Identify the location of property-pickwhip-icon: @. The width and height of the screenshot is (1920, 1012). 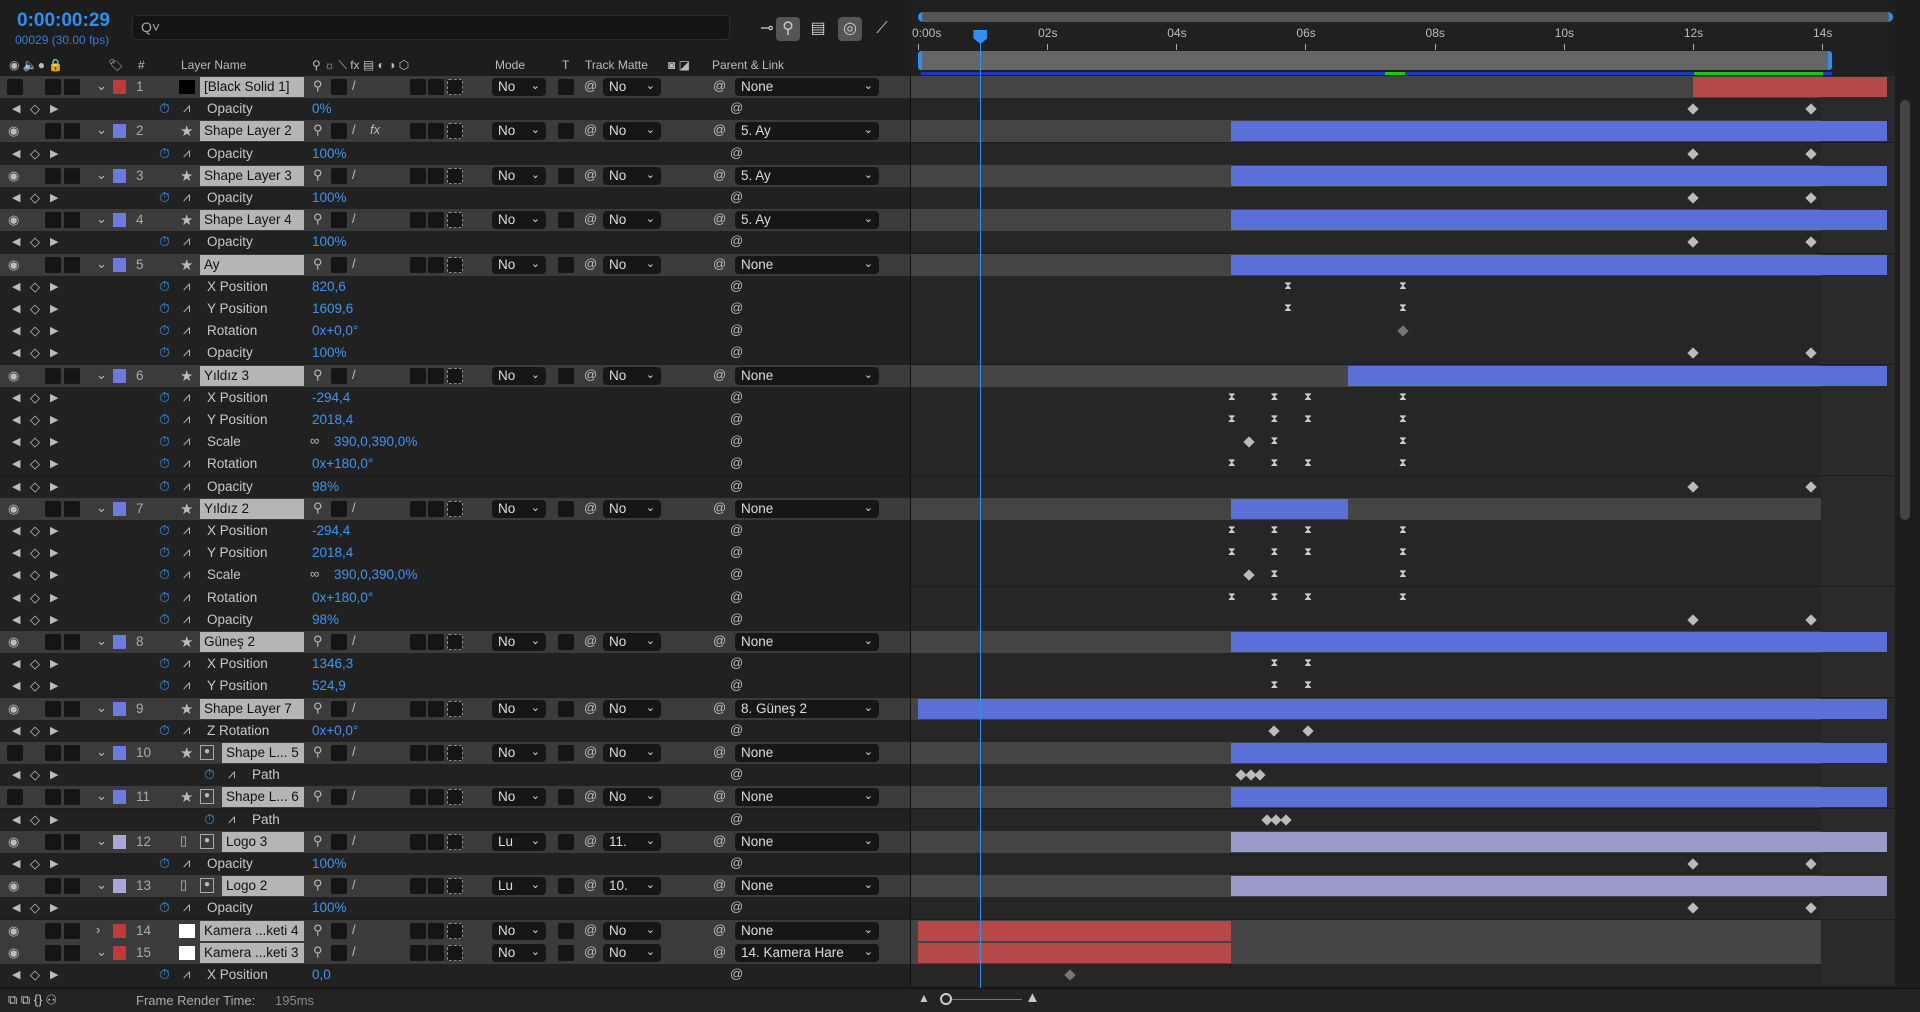
(736, 573).